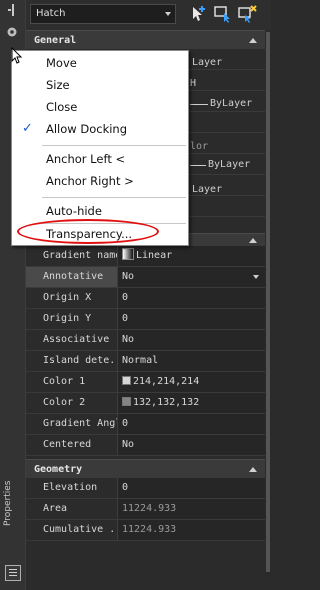 Image resolution: width=320 pixels, height=590 pixels. I want to click on panel-scrollbar, so click(268, 304).